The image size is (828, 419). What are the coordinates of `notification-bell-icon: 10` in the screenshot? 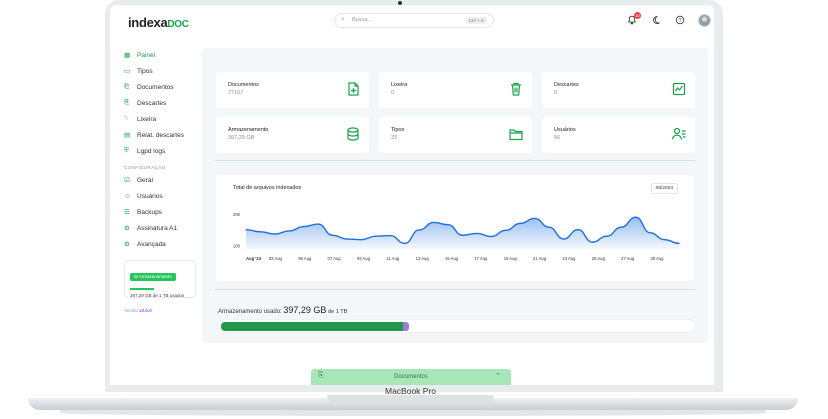 It's located at (633, 19).